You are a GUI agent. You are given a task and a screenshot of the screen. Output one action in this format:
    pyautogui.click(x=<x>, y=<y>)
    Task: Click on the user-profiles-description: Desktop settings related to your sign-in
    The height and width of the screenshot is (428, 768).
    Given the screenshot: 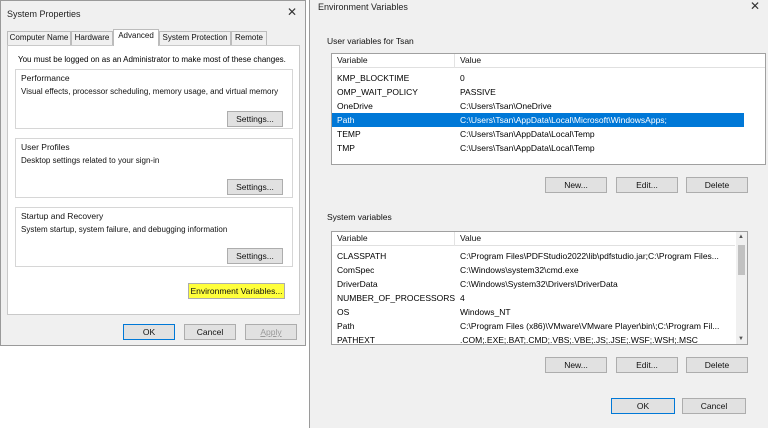 What is the action you would take?
    pyautogui.click(x=90, y=160)
    